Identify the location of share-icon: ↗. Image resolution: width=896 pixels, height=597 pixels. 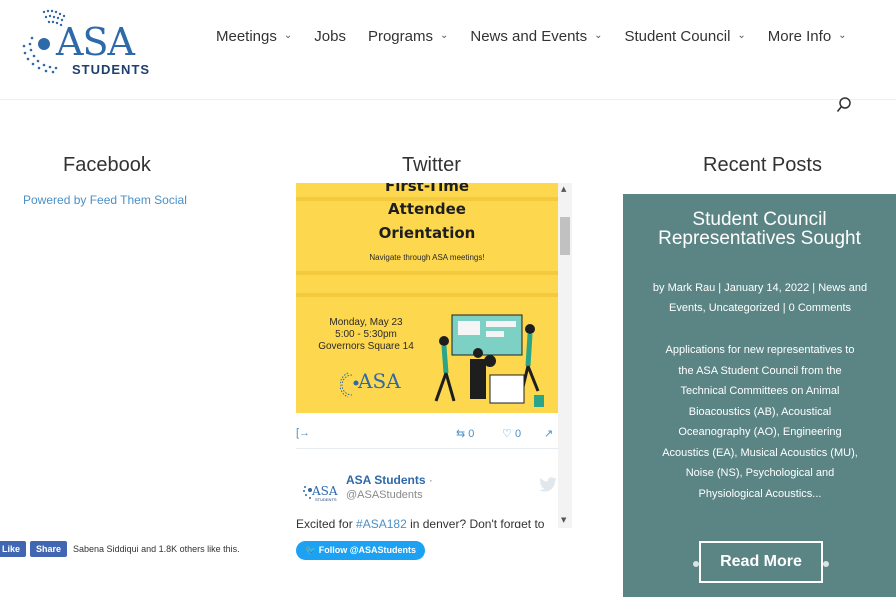
(548, 433).